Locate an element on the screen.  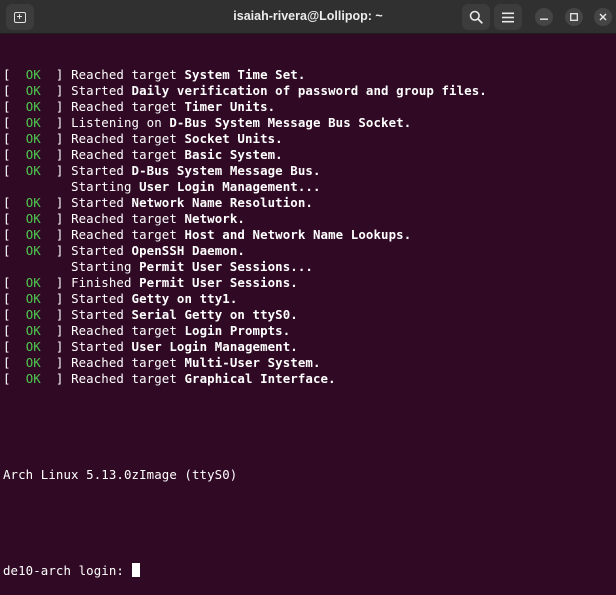
minimize-icon is located at coordinates (544, 19).